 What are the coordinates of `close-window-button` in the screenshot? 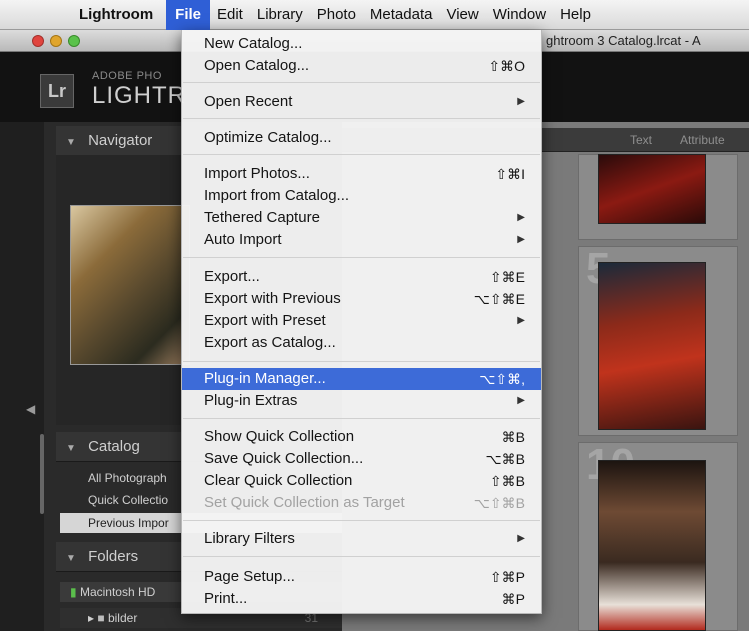 It's located at (38, 41).